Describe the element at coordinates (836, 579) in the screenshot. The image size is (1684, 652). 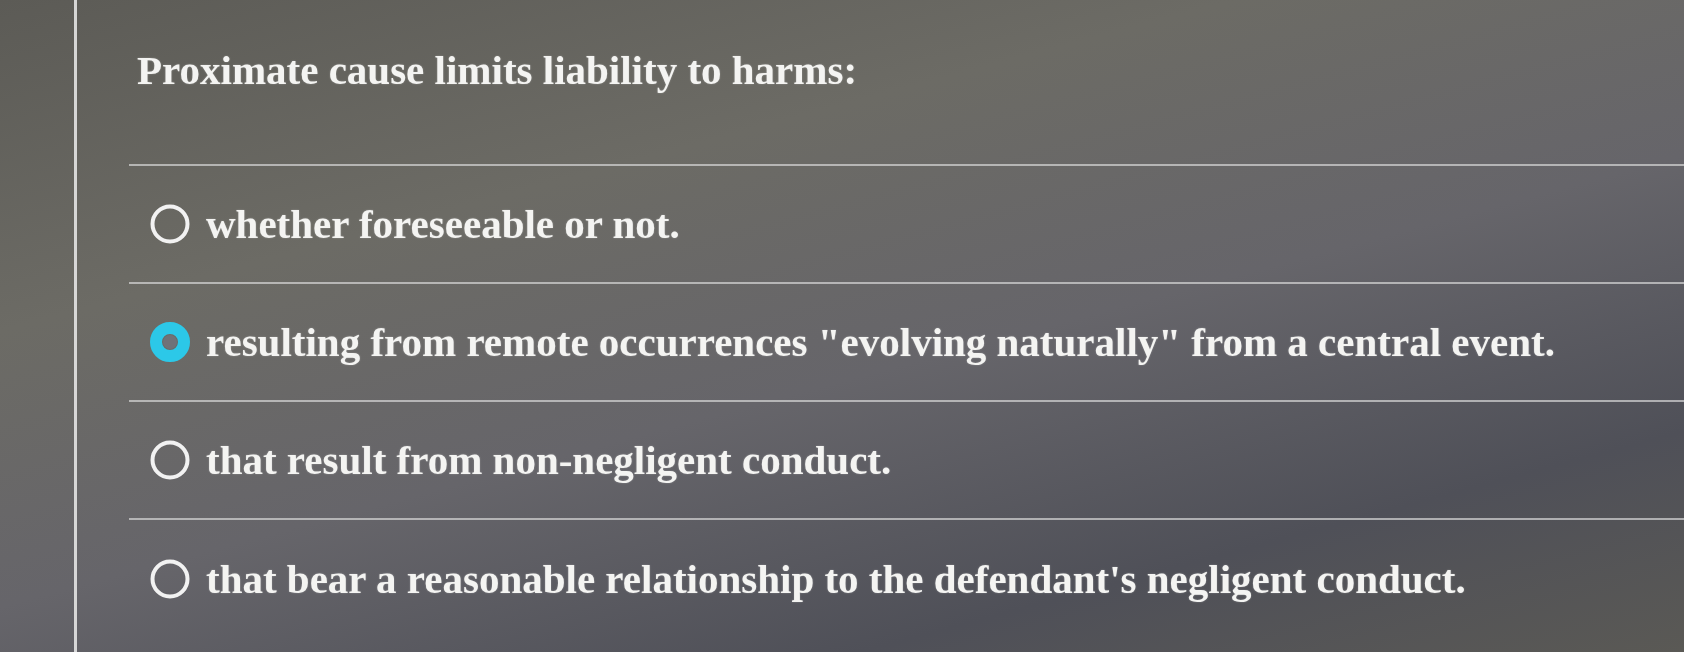
I see `option-label: that bear a reasonable relationship to the defendant's negligent conduct.` at that location.